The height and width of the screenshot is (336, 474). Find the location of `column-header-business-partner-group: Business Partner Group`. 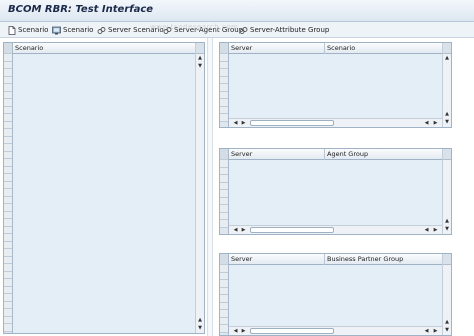

column-header-business-partner-group: Business Partner Group is located at coordinates (384, 259).